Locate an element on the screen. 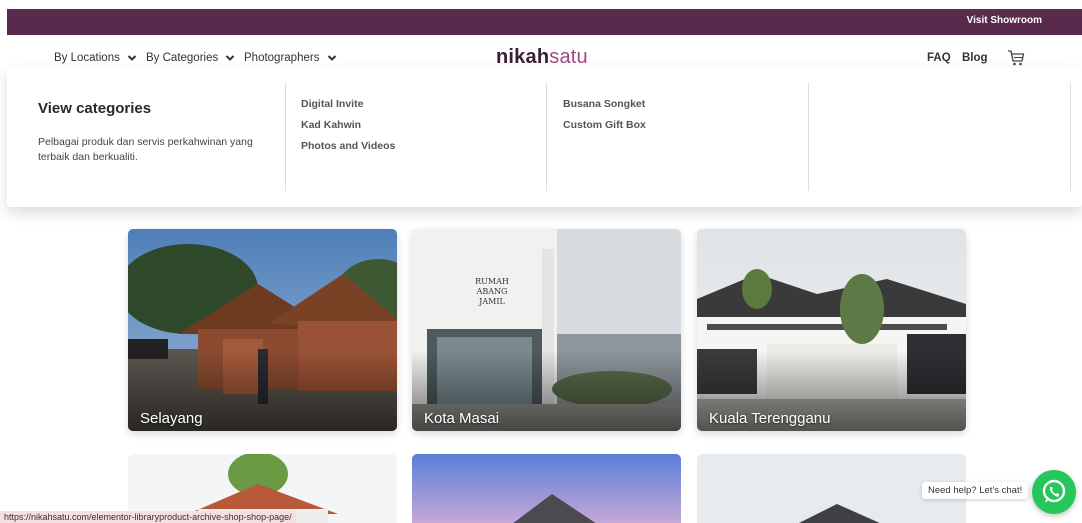  whatsapp-chat-button is located at coordinates (1054, 492).